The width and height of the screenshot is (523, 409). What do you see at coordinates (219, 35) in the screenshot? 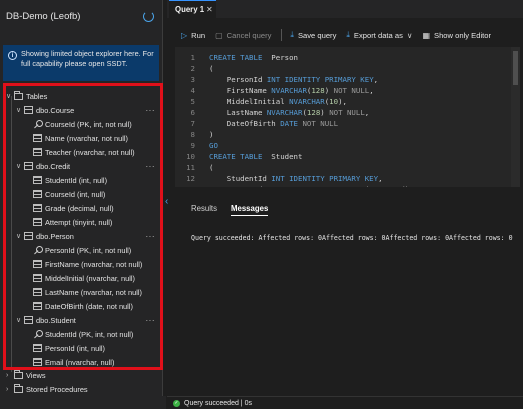
I see `stop-icon: ▢` at bounding box center [219, 35].